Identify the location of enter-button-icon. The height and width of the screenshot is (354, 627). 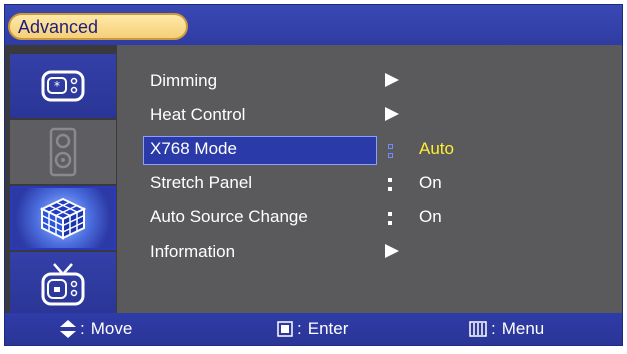
(285, 329).